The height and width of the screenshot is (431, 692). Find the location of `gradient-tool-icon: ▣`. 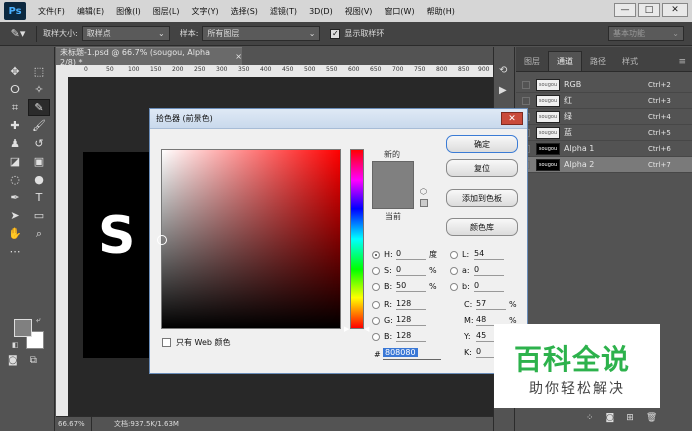

gradient-tool-icon: ▣ is located at coordinates (39, 161).